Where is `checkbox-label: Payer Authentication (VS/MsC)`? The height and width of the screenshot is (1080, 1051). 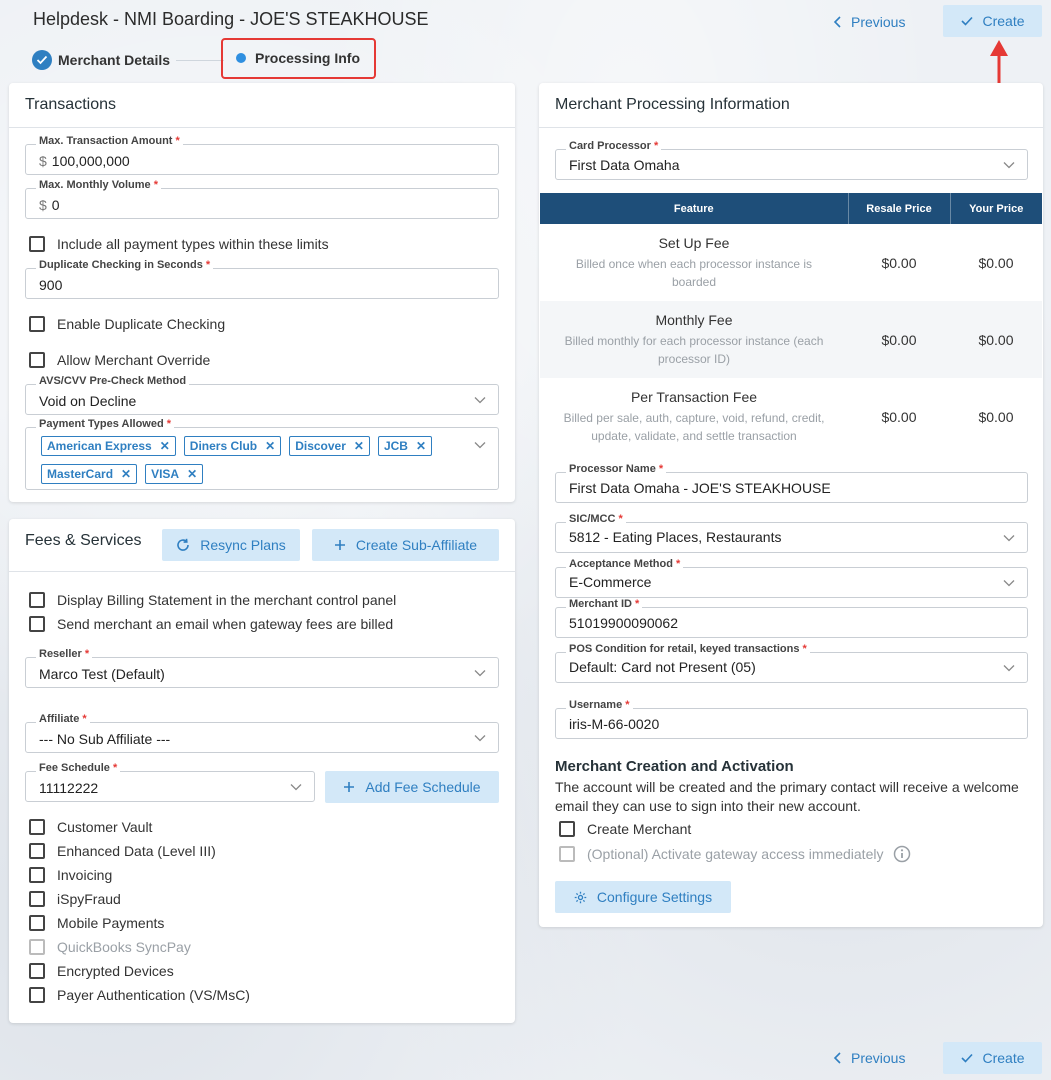 checkbox-label: Payer Authentication (VS/MsC) is located at coordinates (153, 995).